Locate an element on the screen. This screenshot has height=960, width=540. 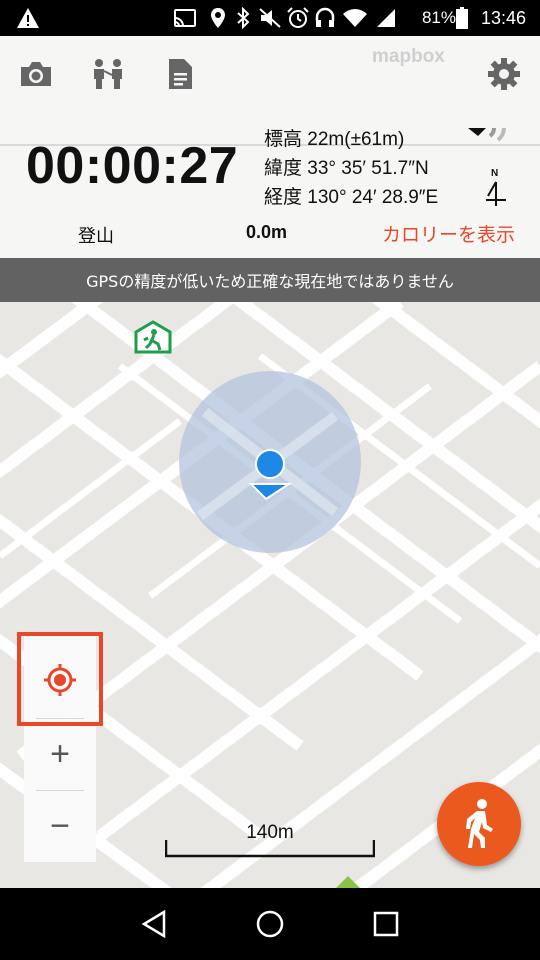
compass-icon is located at coordinates (496, 196).